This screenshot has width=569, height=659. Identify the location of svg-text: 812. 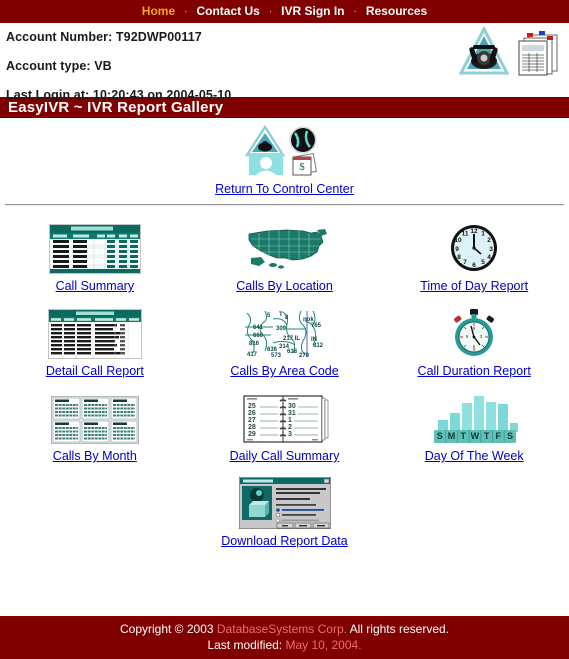
(318, 346).